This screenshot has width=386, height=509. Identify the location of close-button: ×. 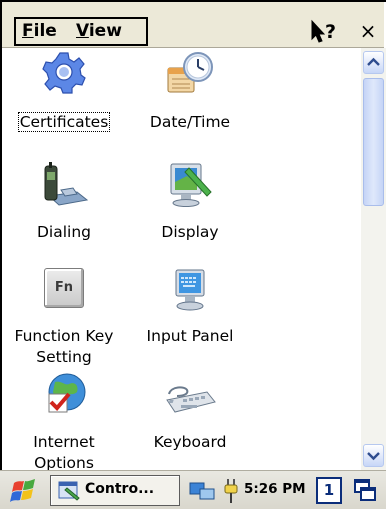
(368, 31).